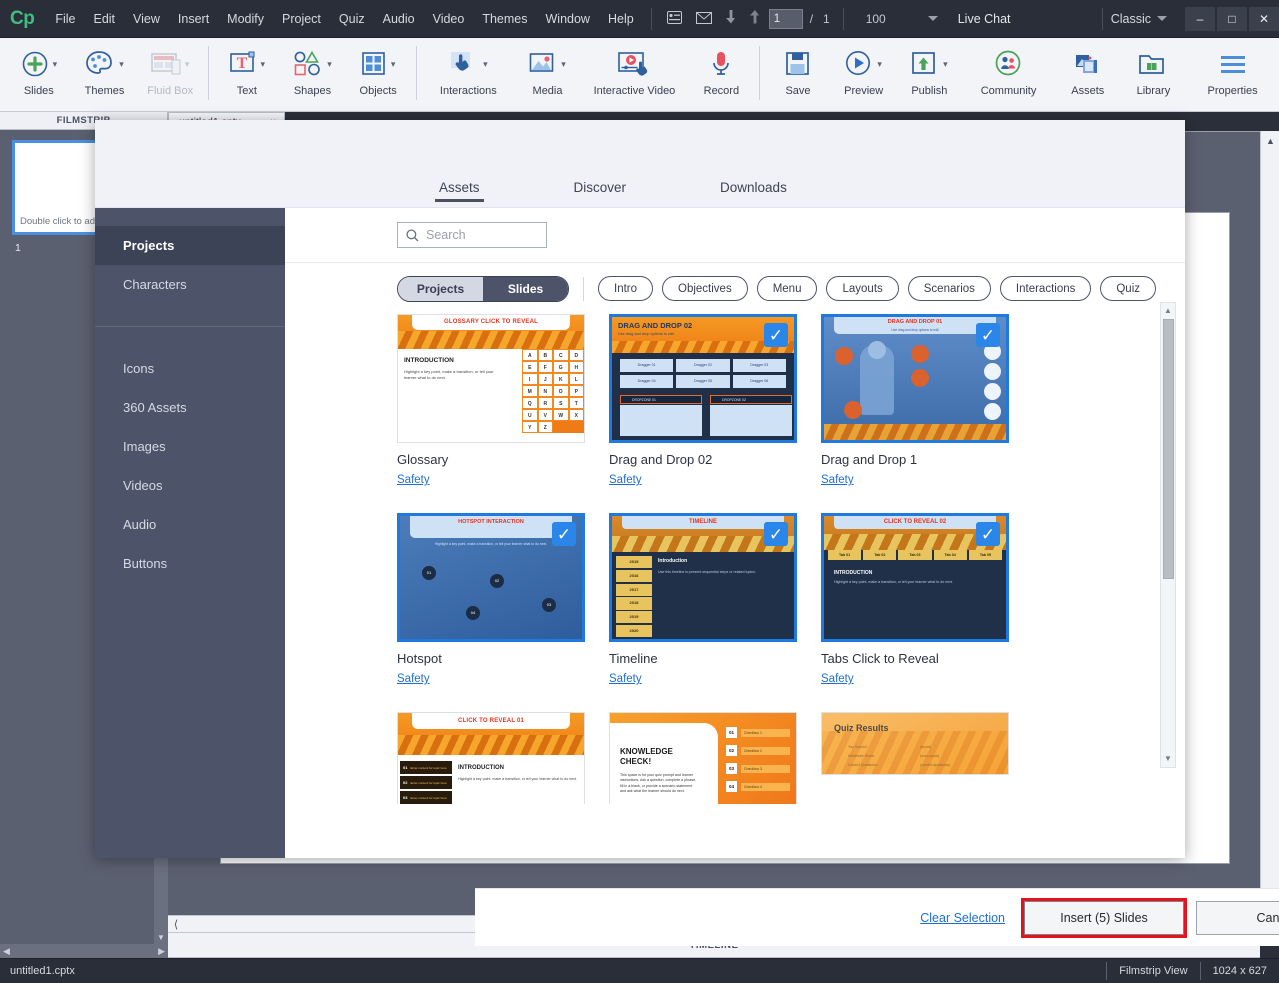 The width and height of the screenshot is (1279, 983). Describe the element at coordinates (722, 74) in the screenshot. I see `ribbon-record-button: Record` at that location.